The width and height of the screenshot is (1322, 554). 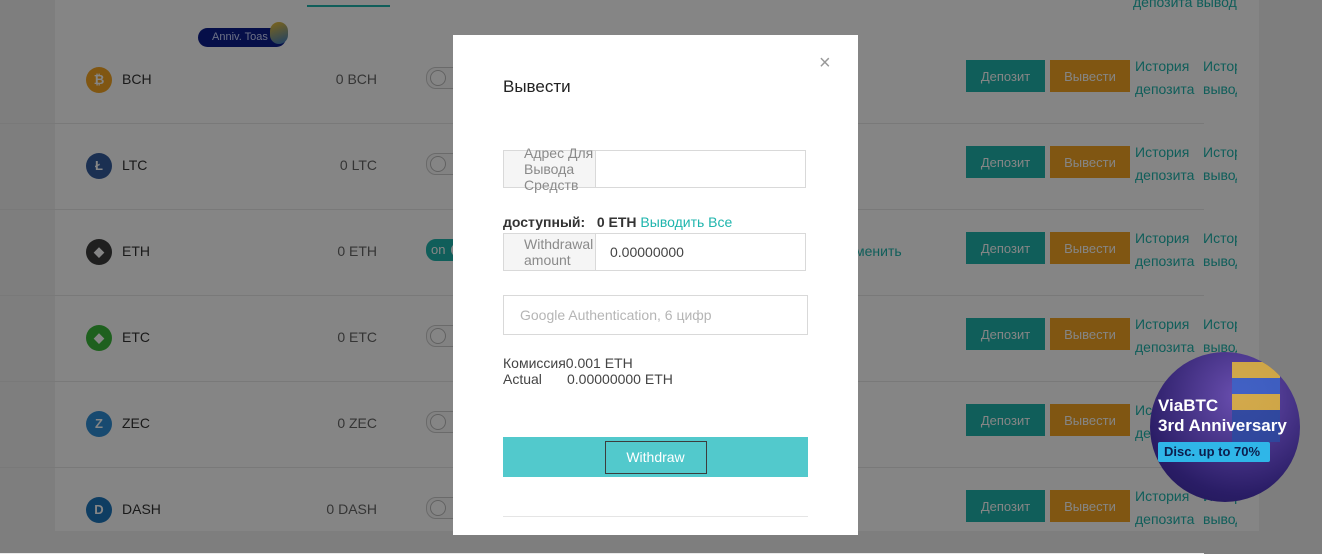 What do you see at coordinates (825, 63) in the screenshot?
I see `close-icon: ×` at bounding box center [825, 63].